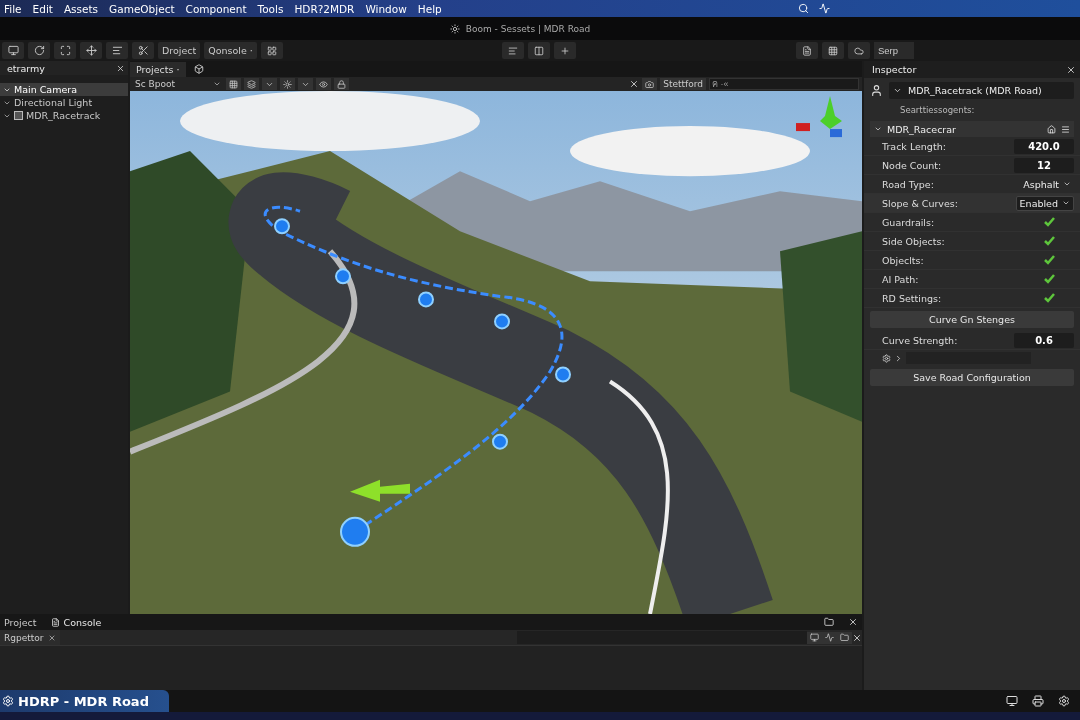  Describe the element at coordinates (1038, 701) in the screenshot. I see `printer-icon` at that location.